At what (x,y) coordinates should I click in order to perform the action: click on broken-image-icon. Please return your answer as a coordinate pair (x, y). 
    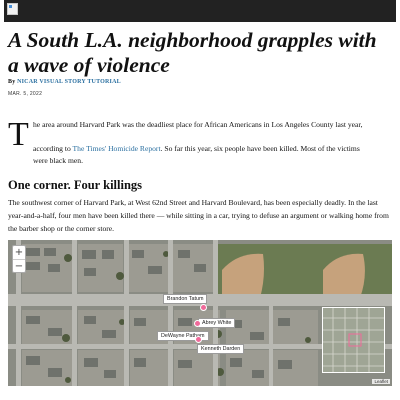
    Looking at the image, I should click on (12, 9).